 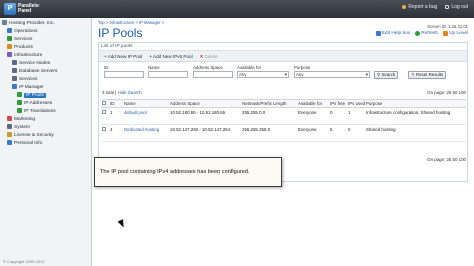 I want to click on hide-search-link: Hide Search, so click(x=130, y=92).